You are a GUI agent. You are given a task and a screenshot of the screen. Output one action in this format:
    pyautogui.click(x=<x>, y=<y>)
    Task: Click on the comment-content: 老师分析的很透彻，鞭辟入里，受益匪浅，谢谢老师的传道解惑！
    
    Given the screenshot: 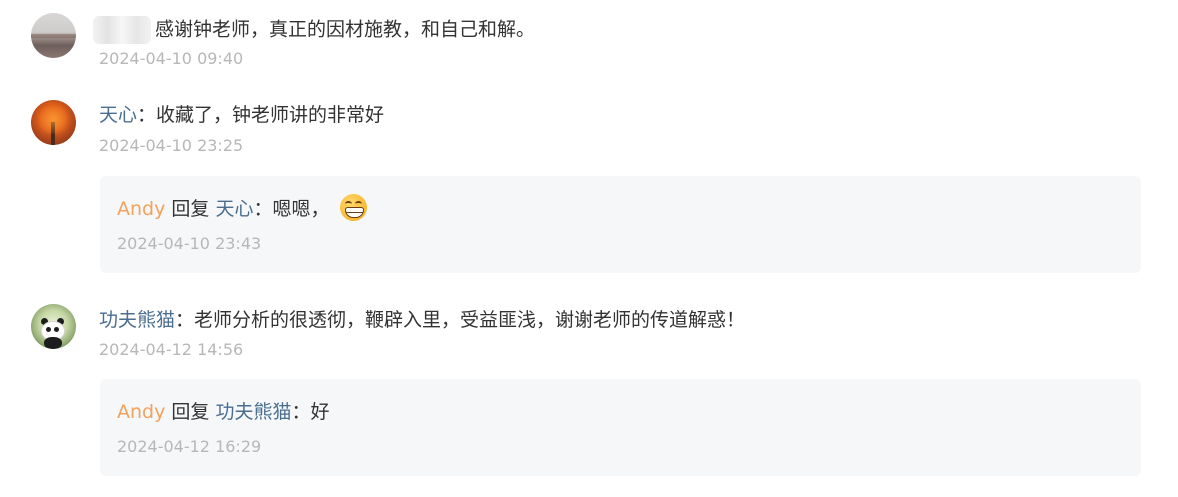 What is the action you would take?
    pyautogui.click(x=470, y=320)
    